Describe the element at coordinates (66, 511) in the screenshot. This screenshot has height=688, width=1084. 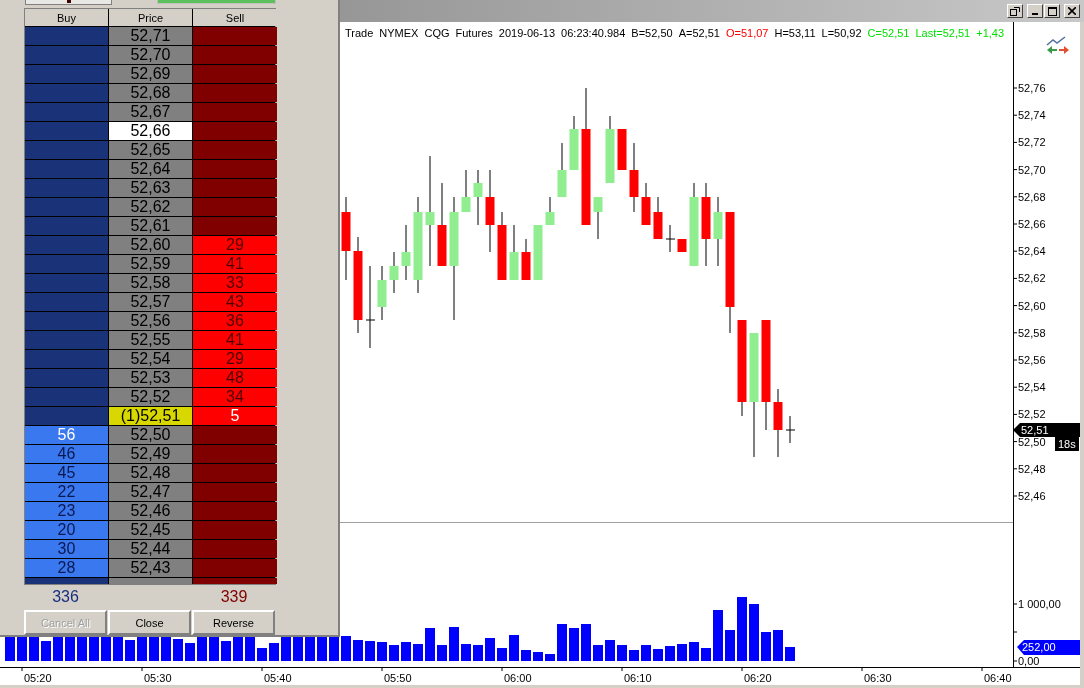
I see `buy-cell: 23` at that location.